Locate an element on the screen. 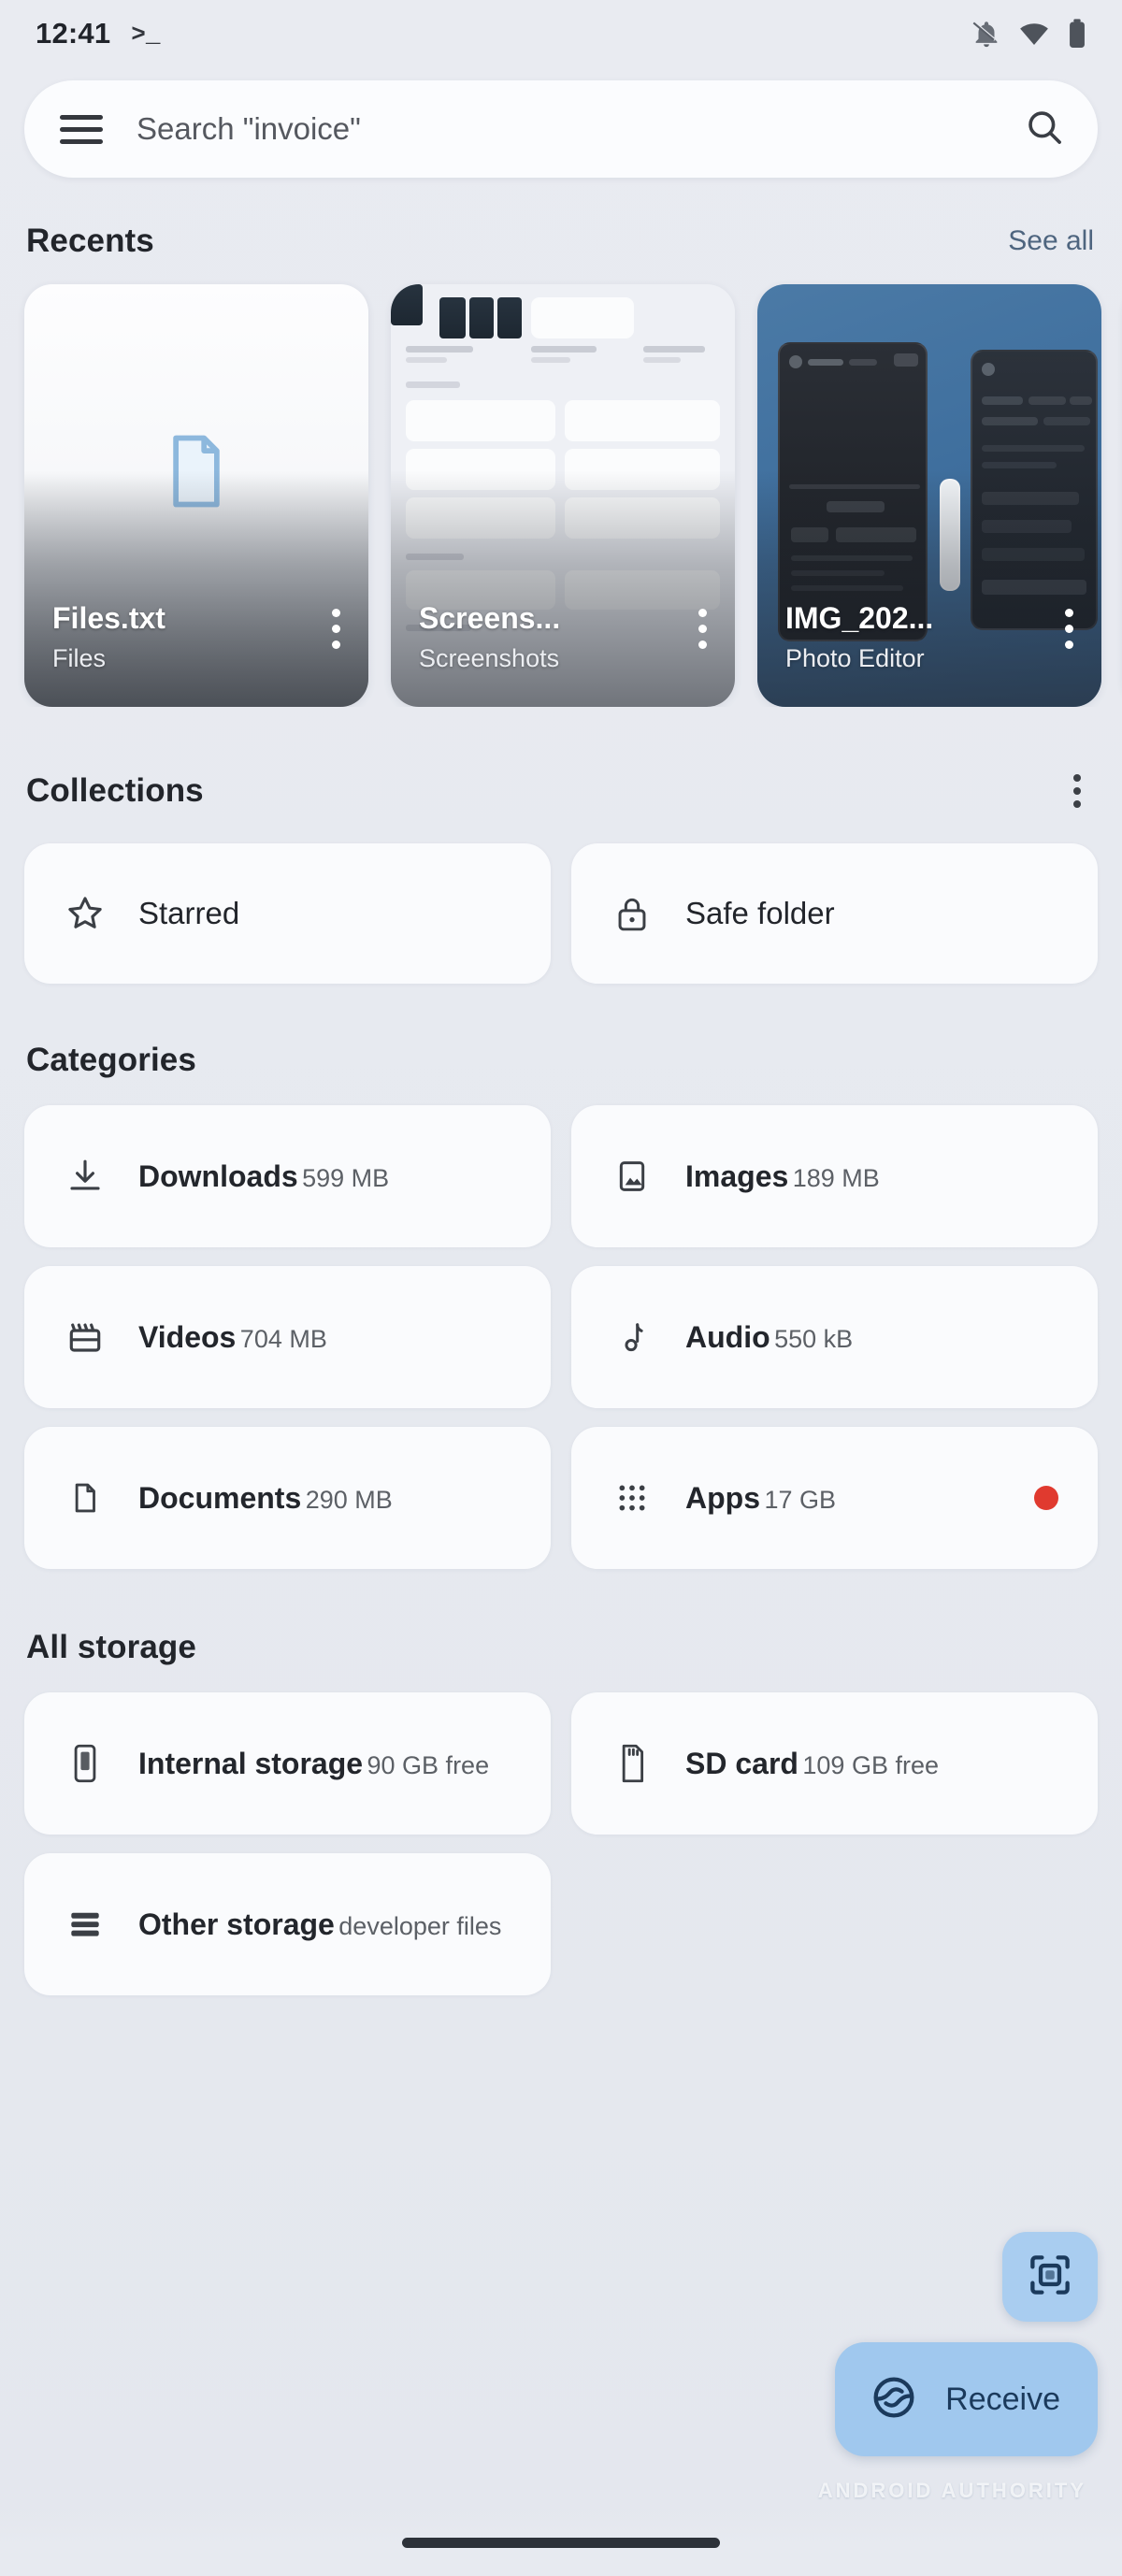 Image resolution: width=1122 pixels, height=2576 pixels. status-bar-right is located at coordinates (1030, 34).